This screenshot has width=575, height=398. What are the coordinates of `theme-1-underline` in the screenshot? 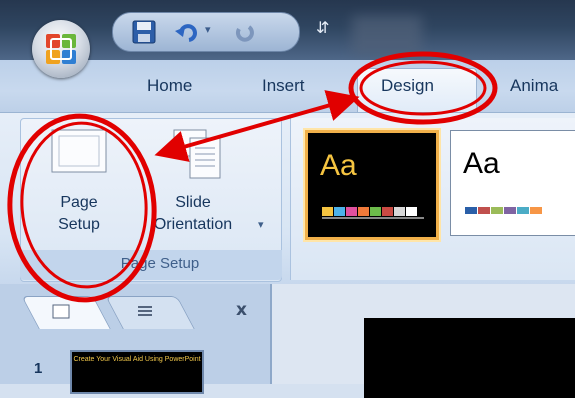 It's located at (373, 218).